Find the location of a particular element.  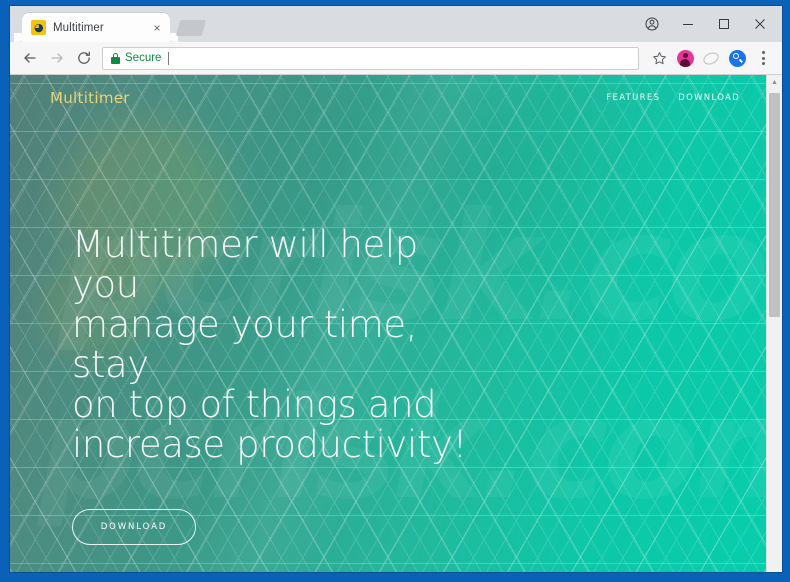

nav-link-download: DOWNLOAD is located at coordinates (709, 98).